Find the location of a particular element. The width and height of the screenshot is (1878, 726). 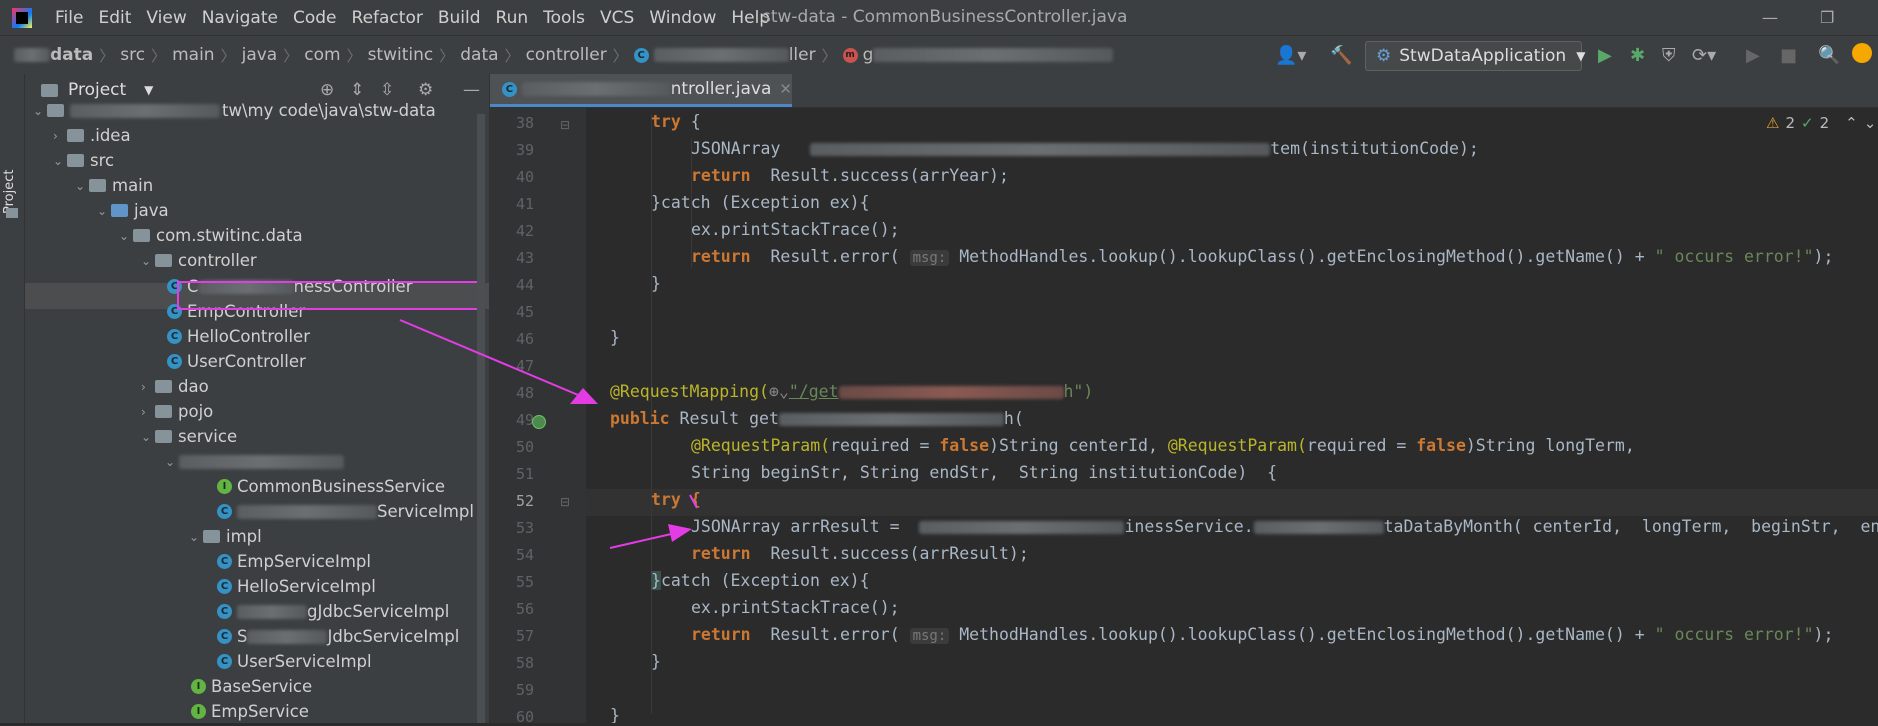

tree-item-src: ⌄ src is located at coordinates (83, 160).